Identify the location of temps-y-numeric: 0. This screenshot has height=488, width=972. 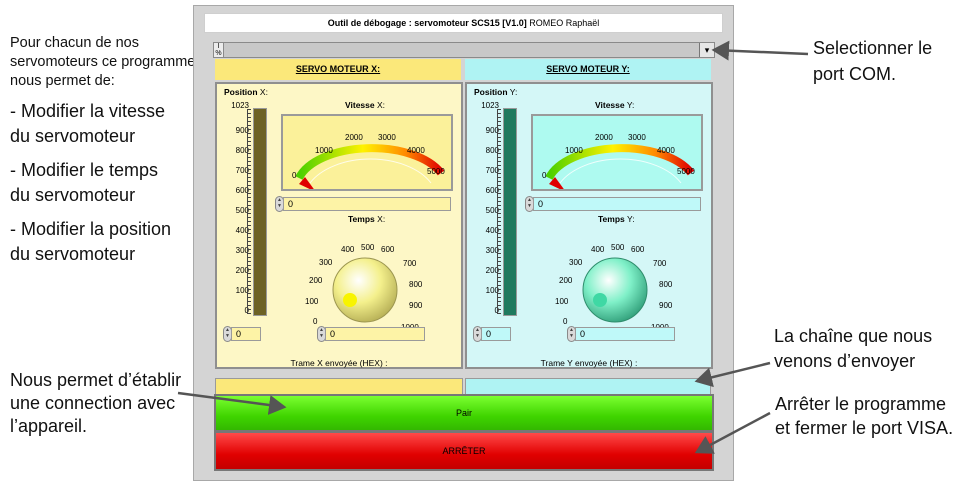
(625, 334).